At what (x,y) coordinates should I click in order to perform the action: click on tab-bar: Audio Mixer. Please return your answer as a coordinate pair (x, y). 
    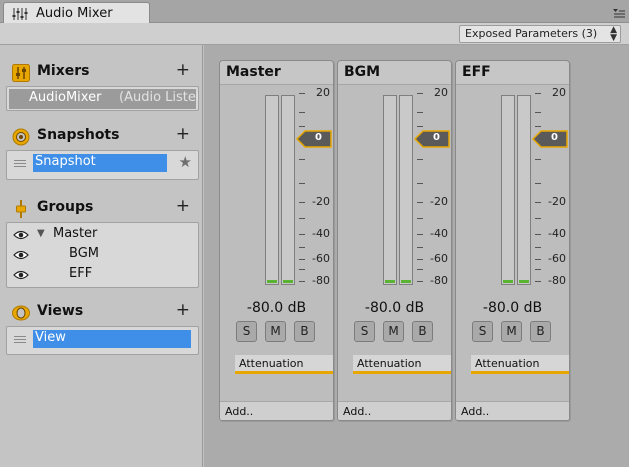
    Looking at the image, I should click on (314, 12).